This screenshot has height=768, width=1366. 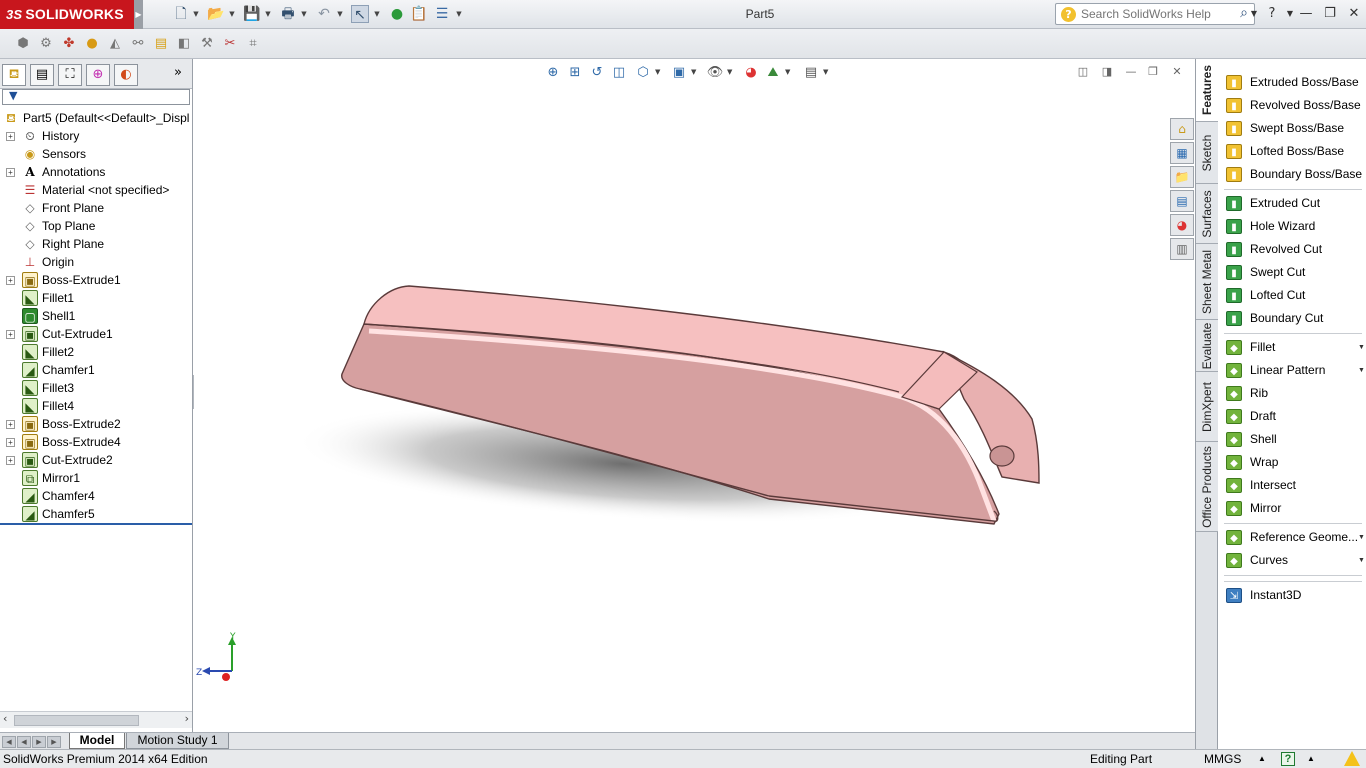 I want to click on view-orientation-icon: ⬡, so click(x=643, y=73).